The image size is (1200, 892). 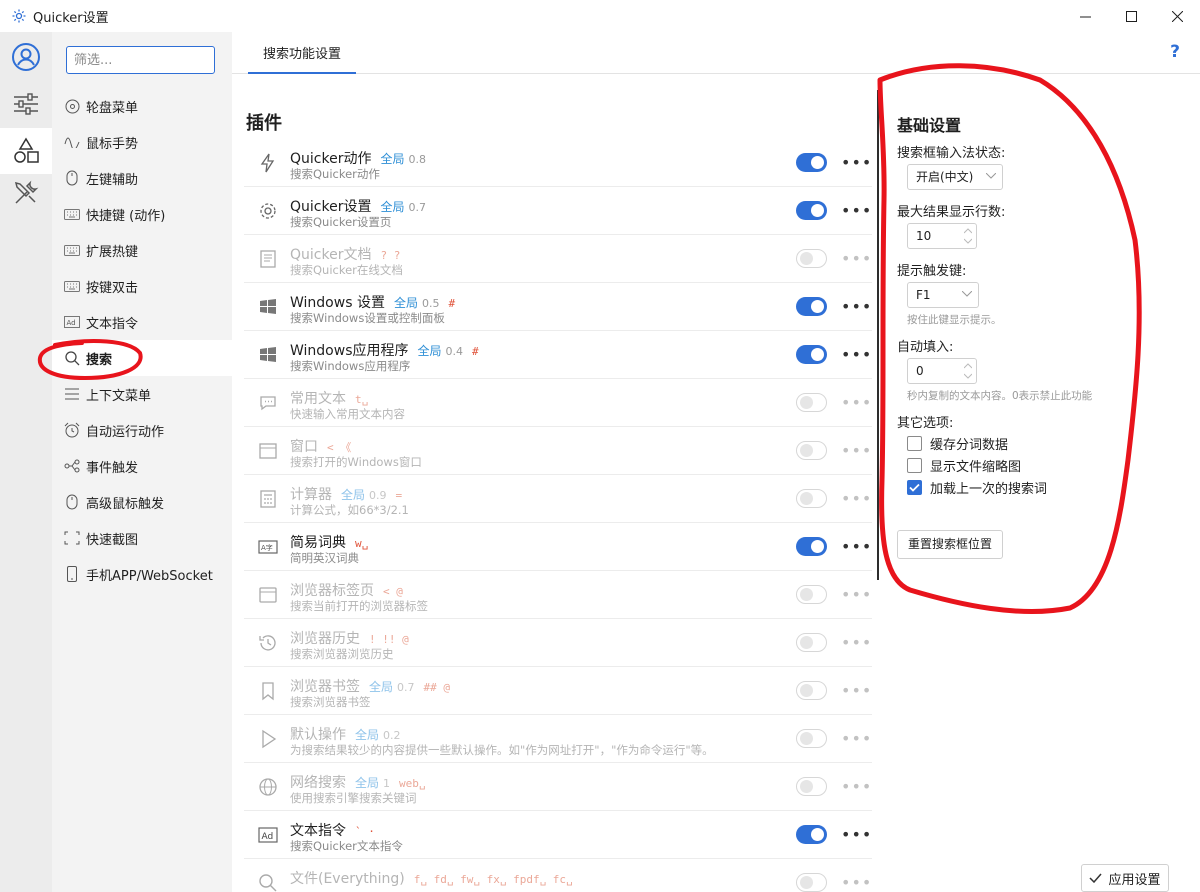 What do you see at coordinates (112, 288) in the screenshot?
I see `nav-item-label: 按键双击` at bounding box center [112, 288].